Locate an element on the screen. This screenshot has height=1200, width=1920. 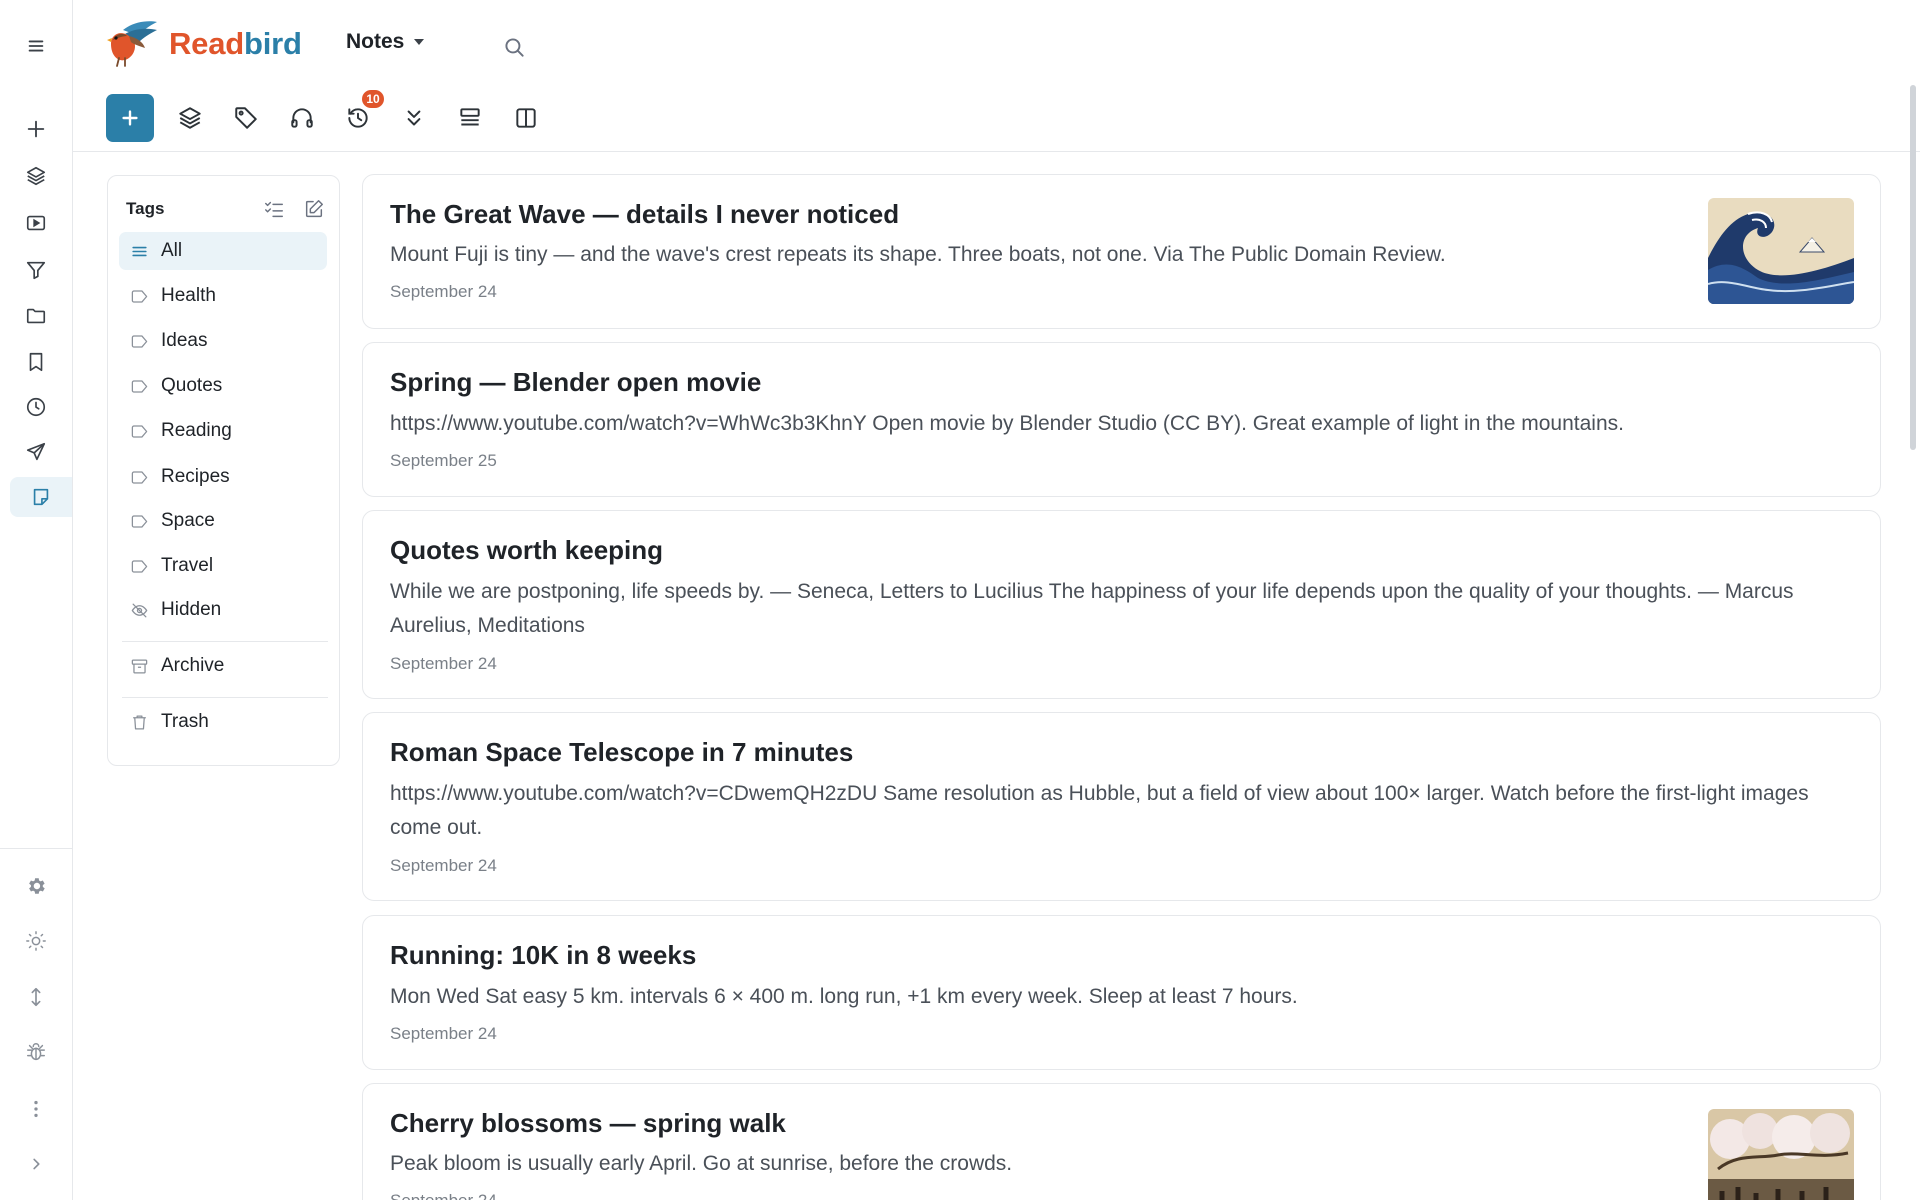
settings-gear-icon is located at coordinates (36, 886).